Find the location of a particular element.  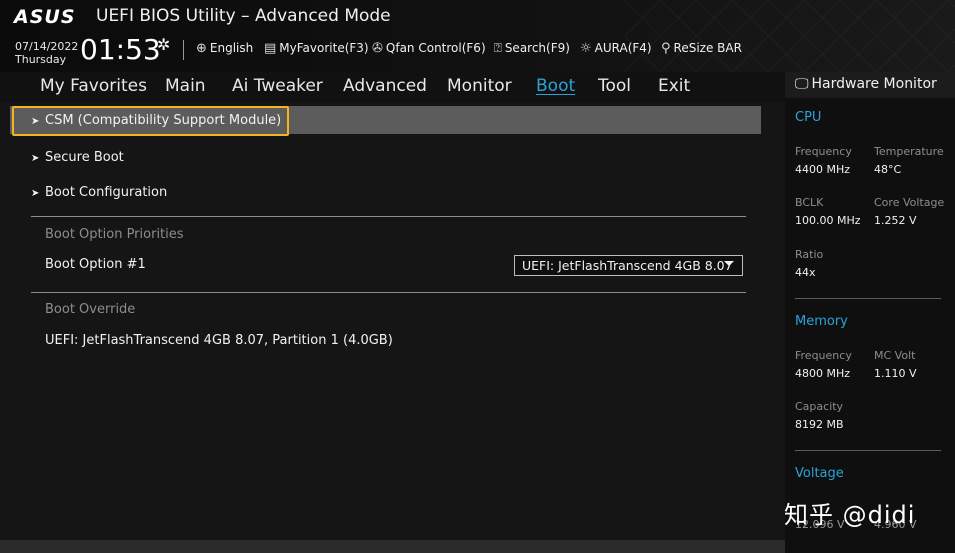

bclk-value: 100.00 MHz is located at coordinates (828, 220).